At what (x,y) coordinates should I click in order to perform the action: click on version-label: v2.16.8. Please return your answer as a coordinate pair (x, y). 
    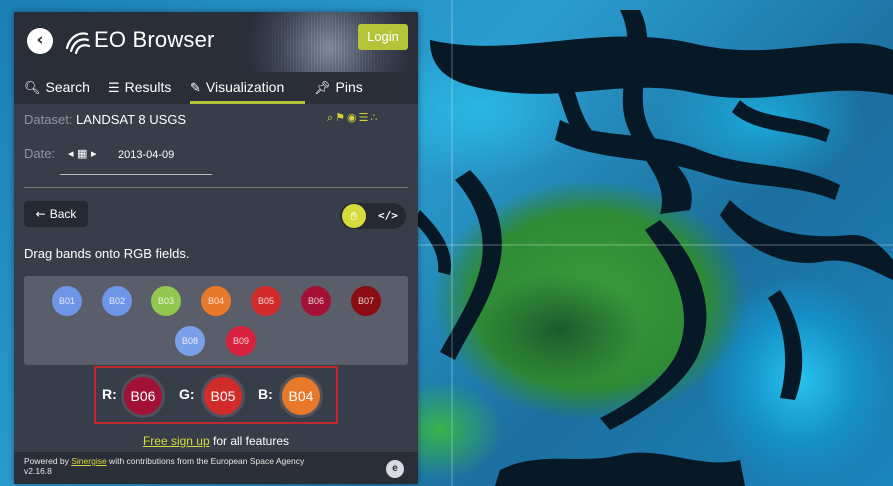
    Looking at the image, I should click on (38, 471).